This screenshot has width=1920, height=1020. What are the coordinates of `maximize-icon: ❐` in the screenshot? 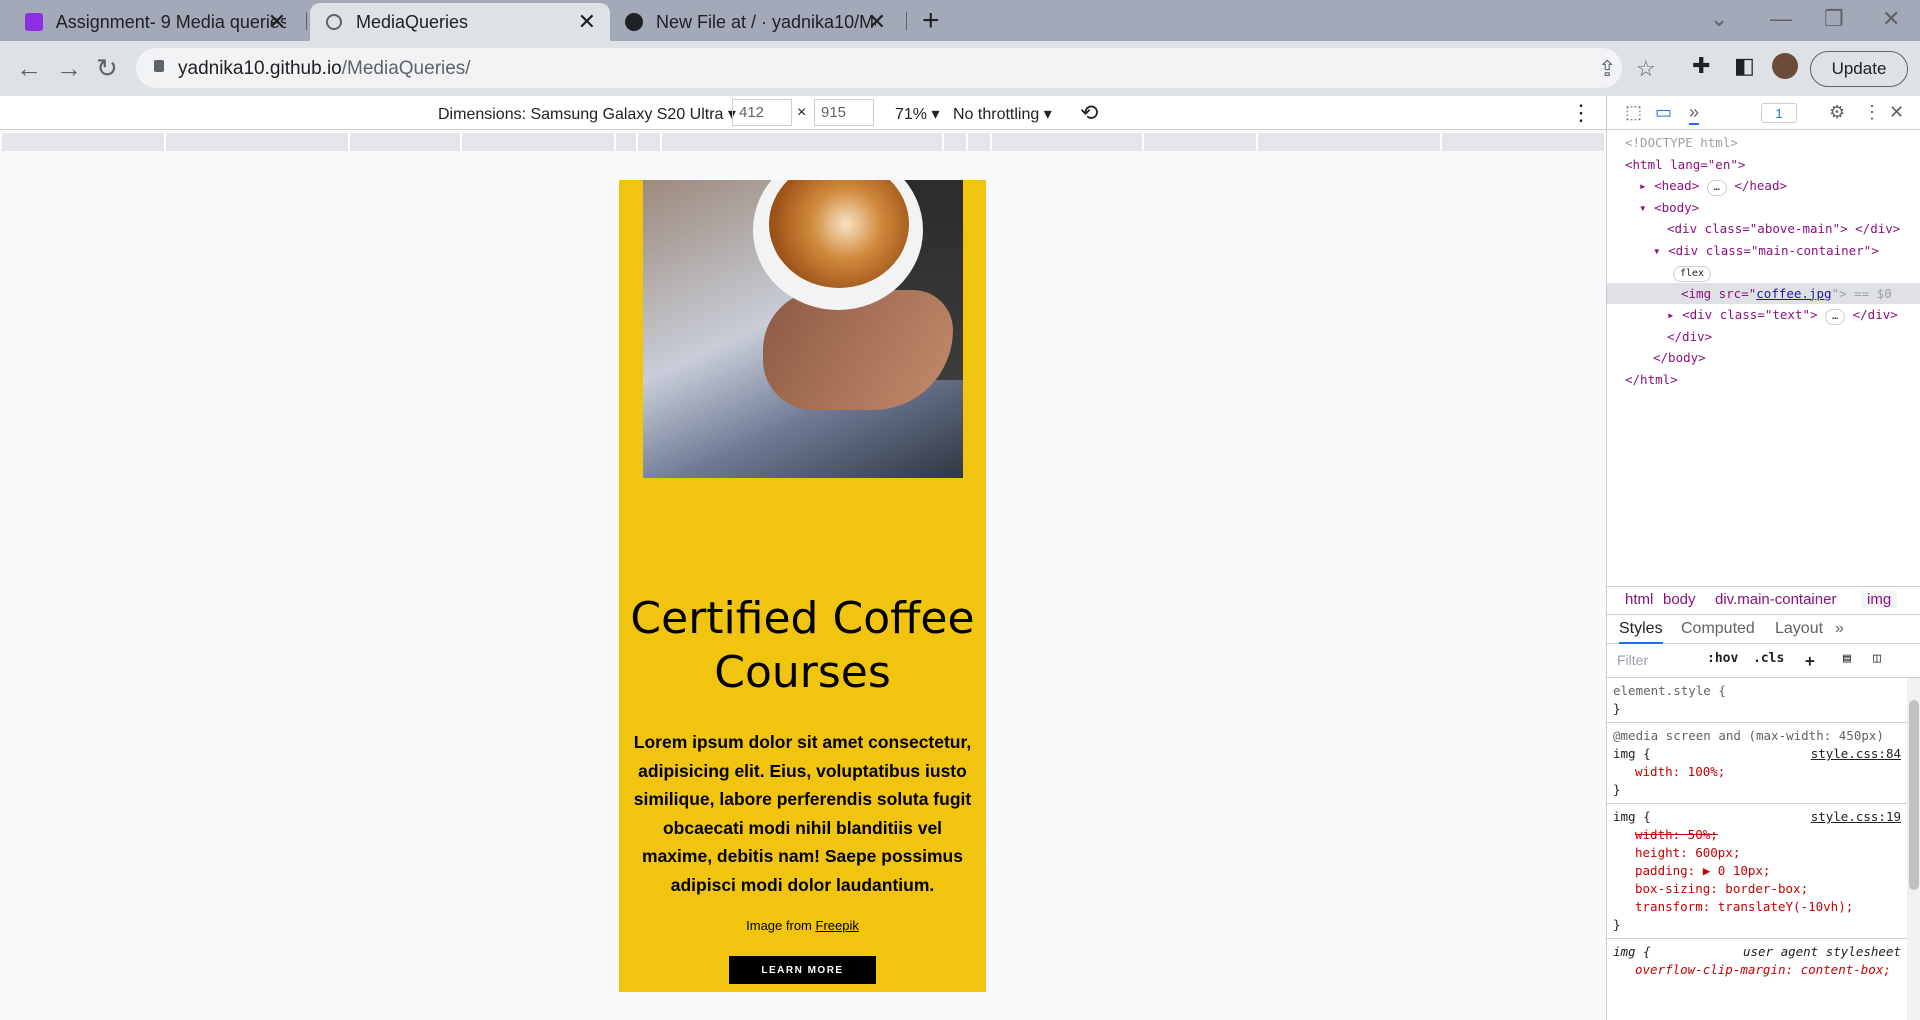 It's located at (1834, 19).